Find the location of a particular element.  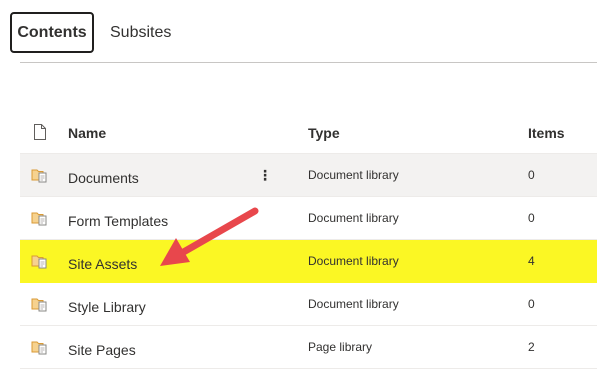

list-row-site-pages: Site Pages Page library 2 is located at coordinates (308, 347).